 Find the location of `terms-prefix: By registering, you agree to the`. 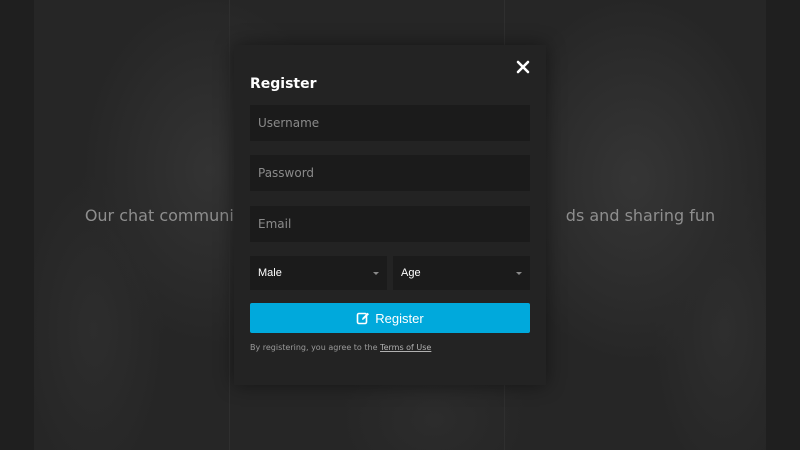

terms-prefix: By registering, you agree to the is located at coordinates (315, 347).